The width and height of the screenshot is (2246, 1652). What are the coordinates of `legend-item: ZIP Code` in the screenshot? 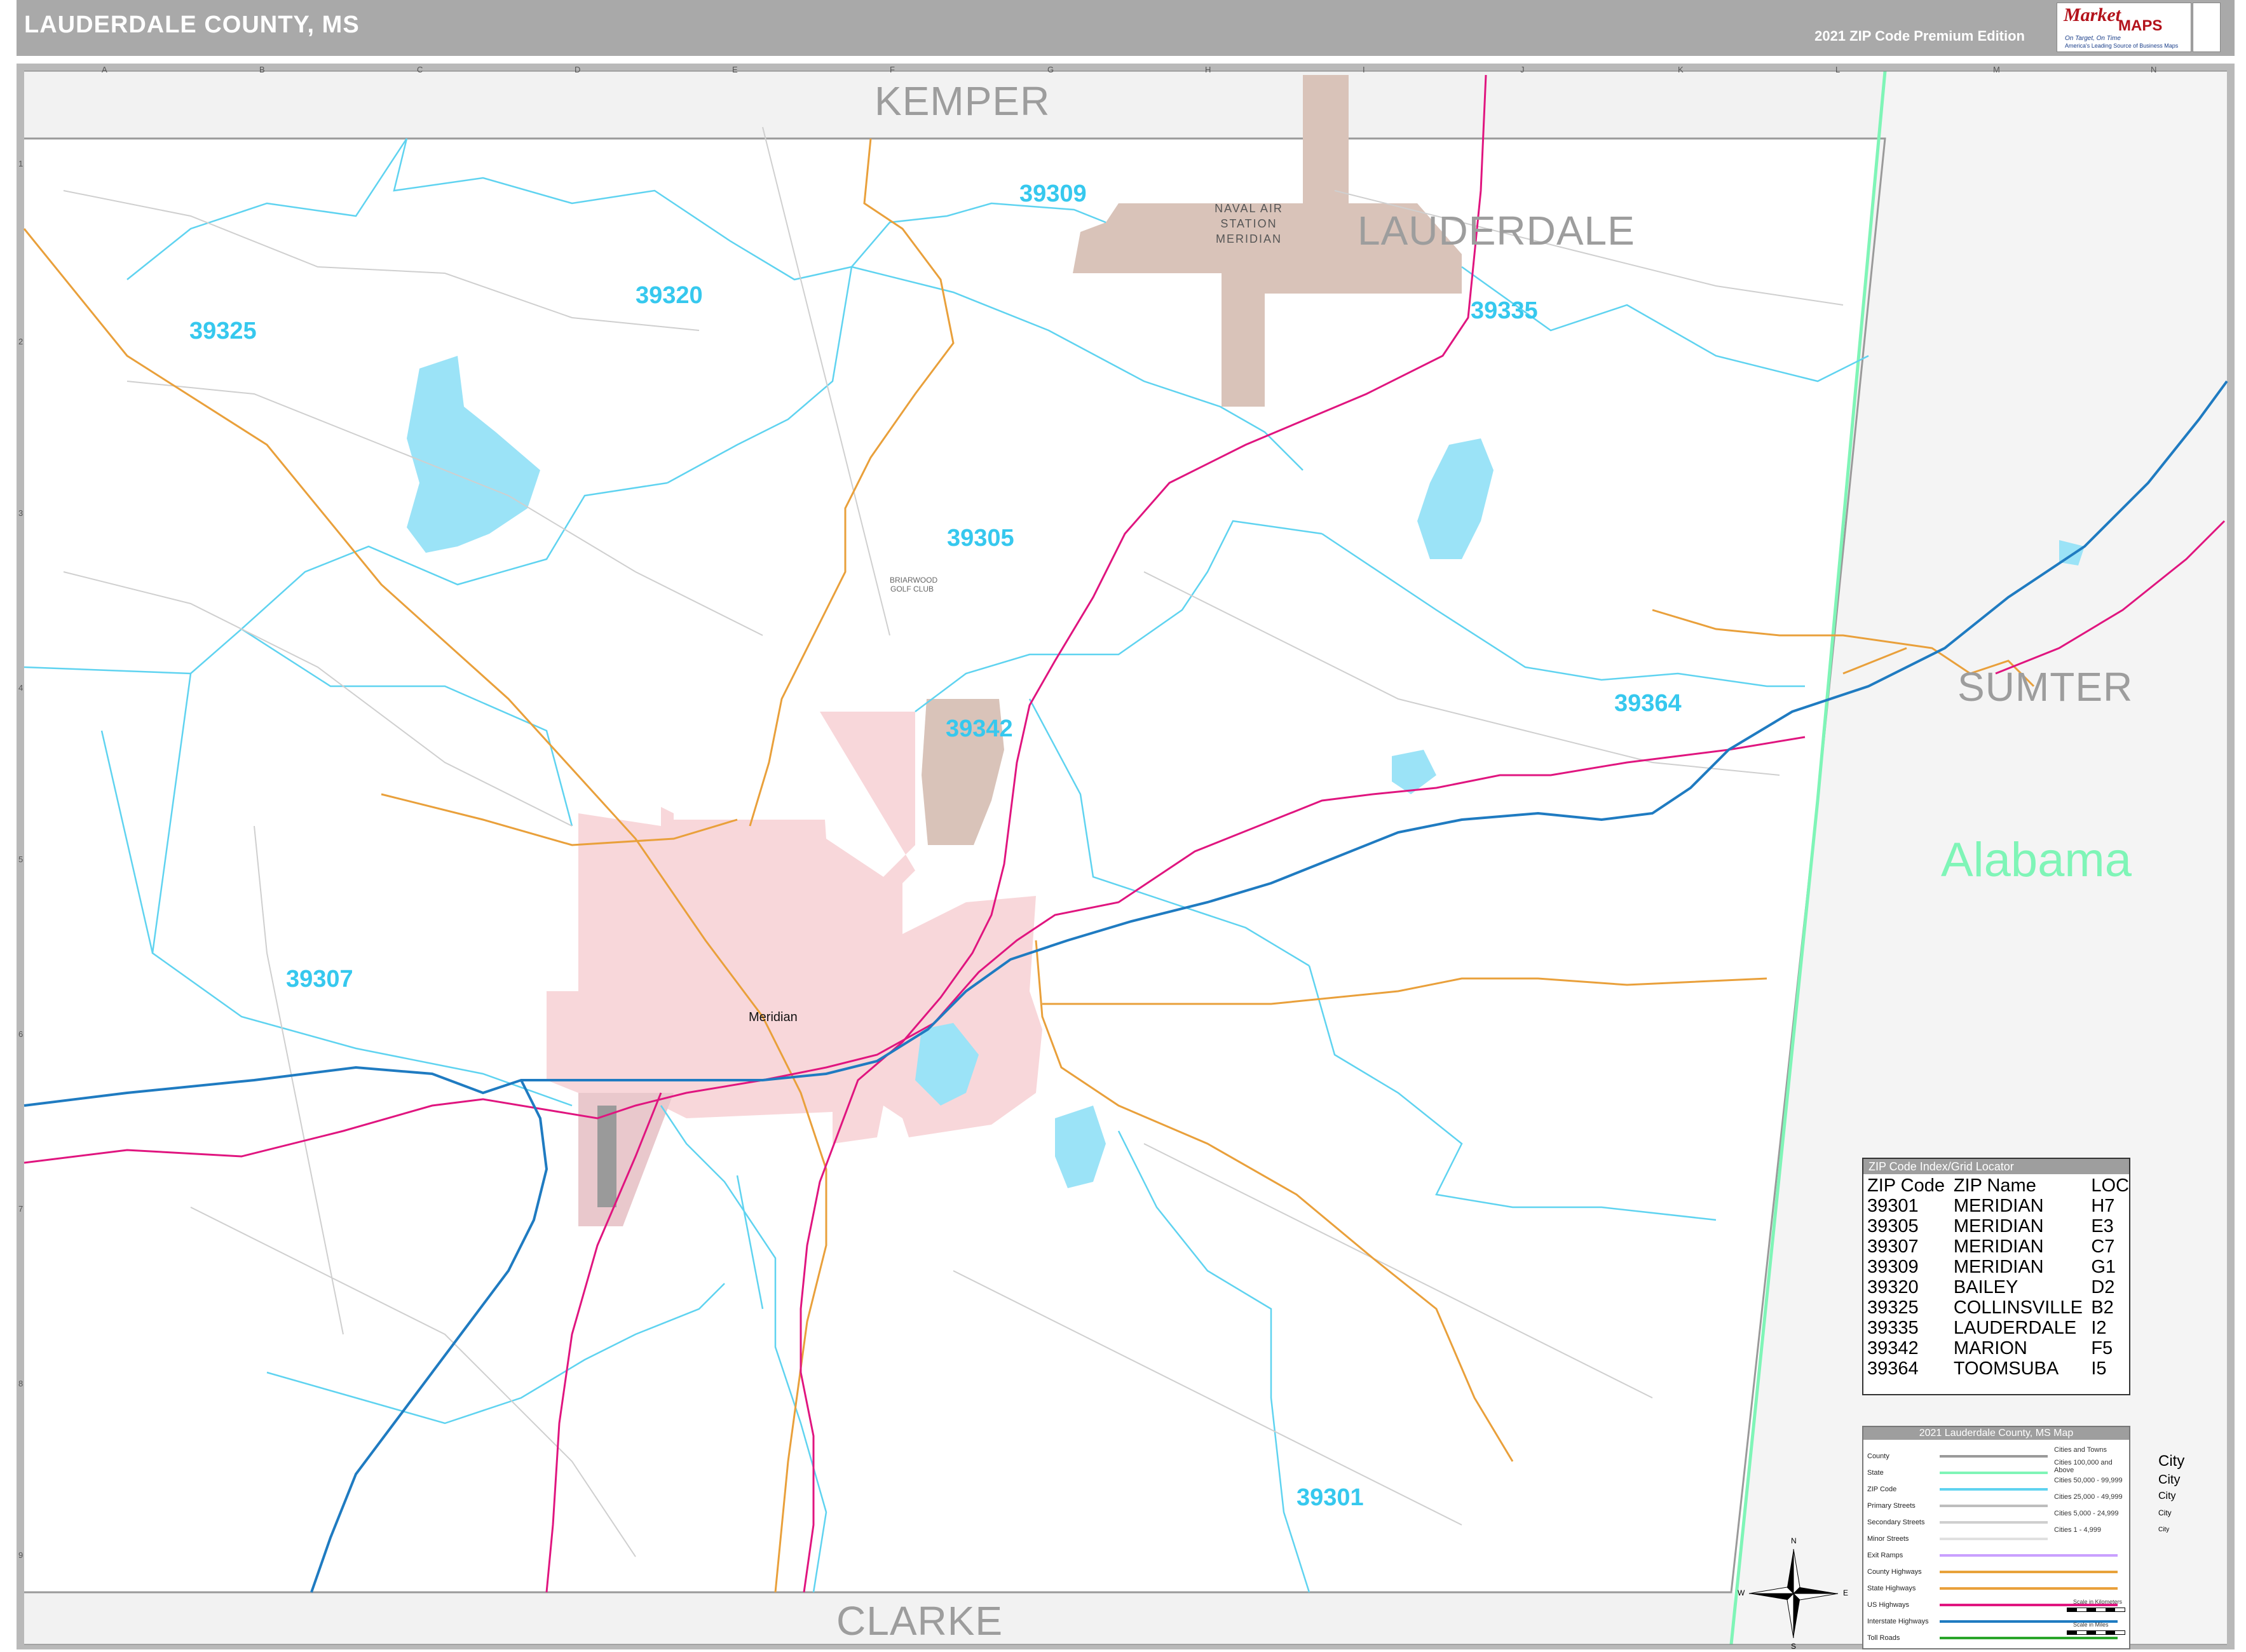 It's located at (1882, 1489).